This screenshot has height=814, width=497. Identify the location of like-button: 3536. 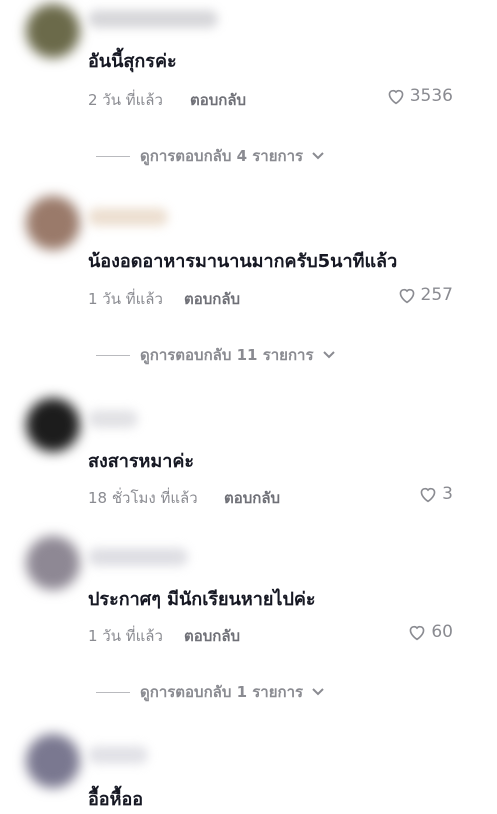
(419, 96).